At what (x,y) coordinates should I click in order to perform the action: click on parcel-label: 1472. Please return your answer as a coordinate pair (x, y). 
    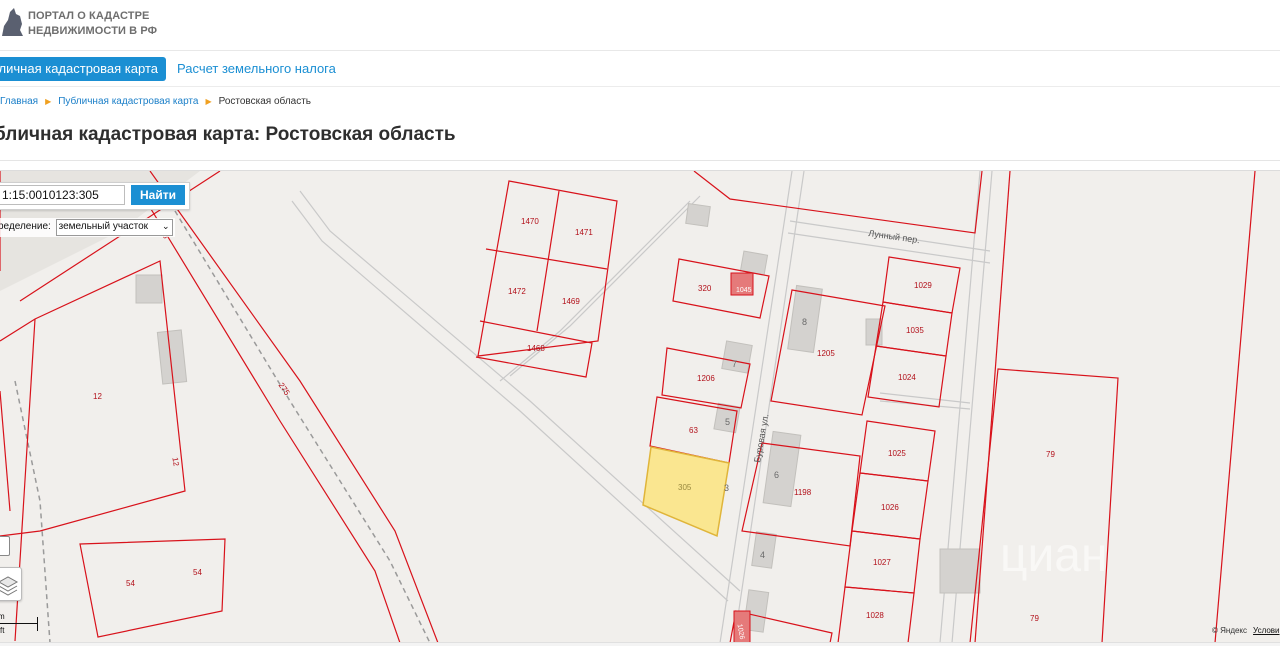
    Looking at the image, I should click on (517, 291).